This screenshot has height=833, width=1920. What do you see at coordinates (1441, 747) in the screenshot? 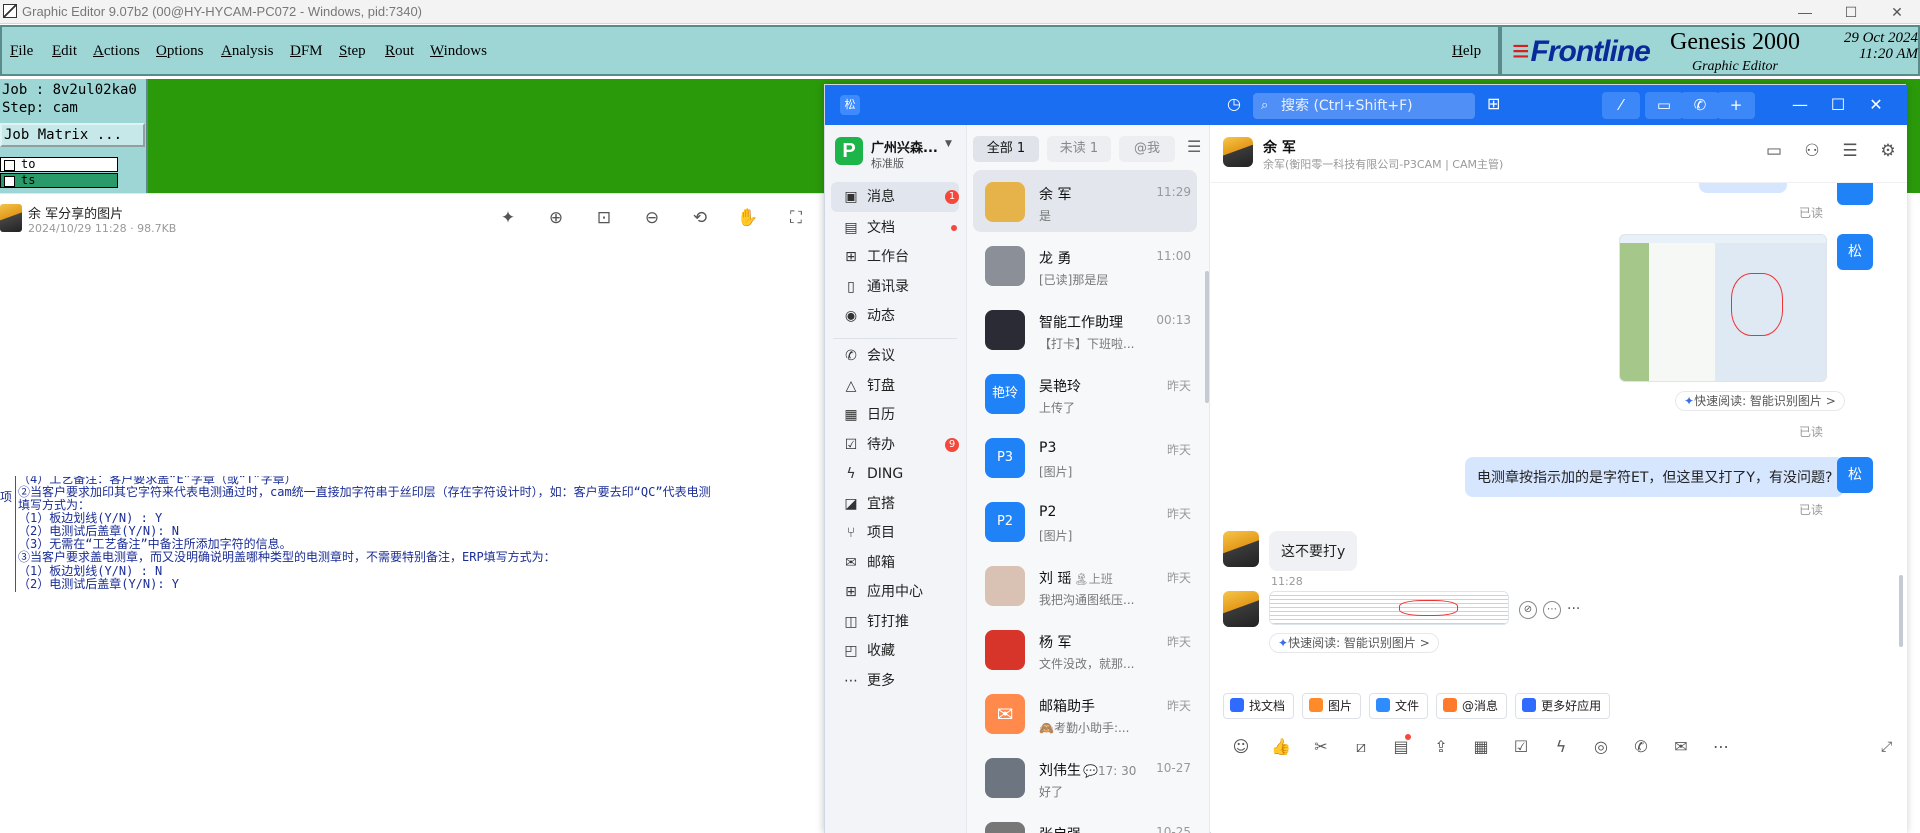
I see `upload-icon: ⇪` at bounding box center [1441, 747].